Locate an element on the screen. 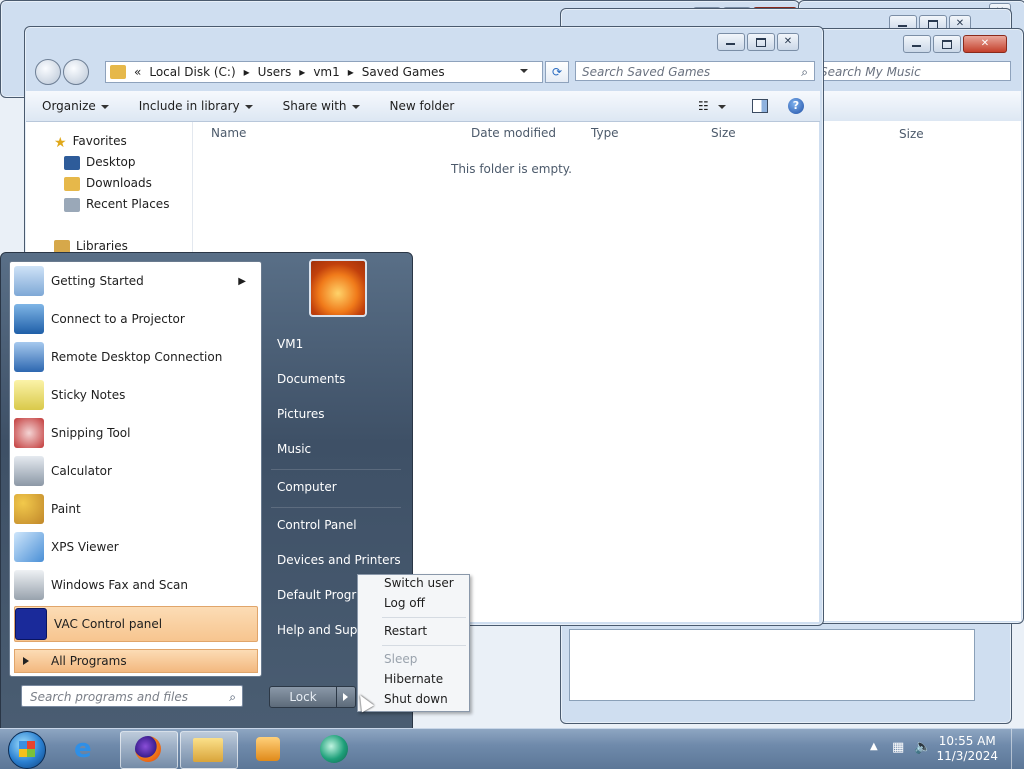  menu-item-shut-down: Shut down is located at coordinates (416, 699).